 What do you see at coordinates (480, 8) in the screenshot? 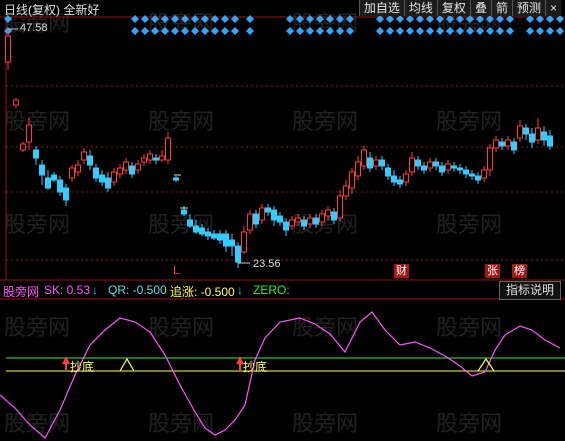
I see `overlay-button: 叠` at bounding box center [480, 8].